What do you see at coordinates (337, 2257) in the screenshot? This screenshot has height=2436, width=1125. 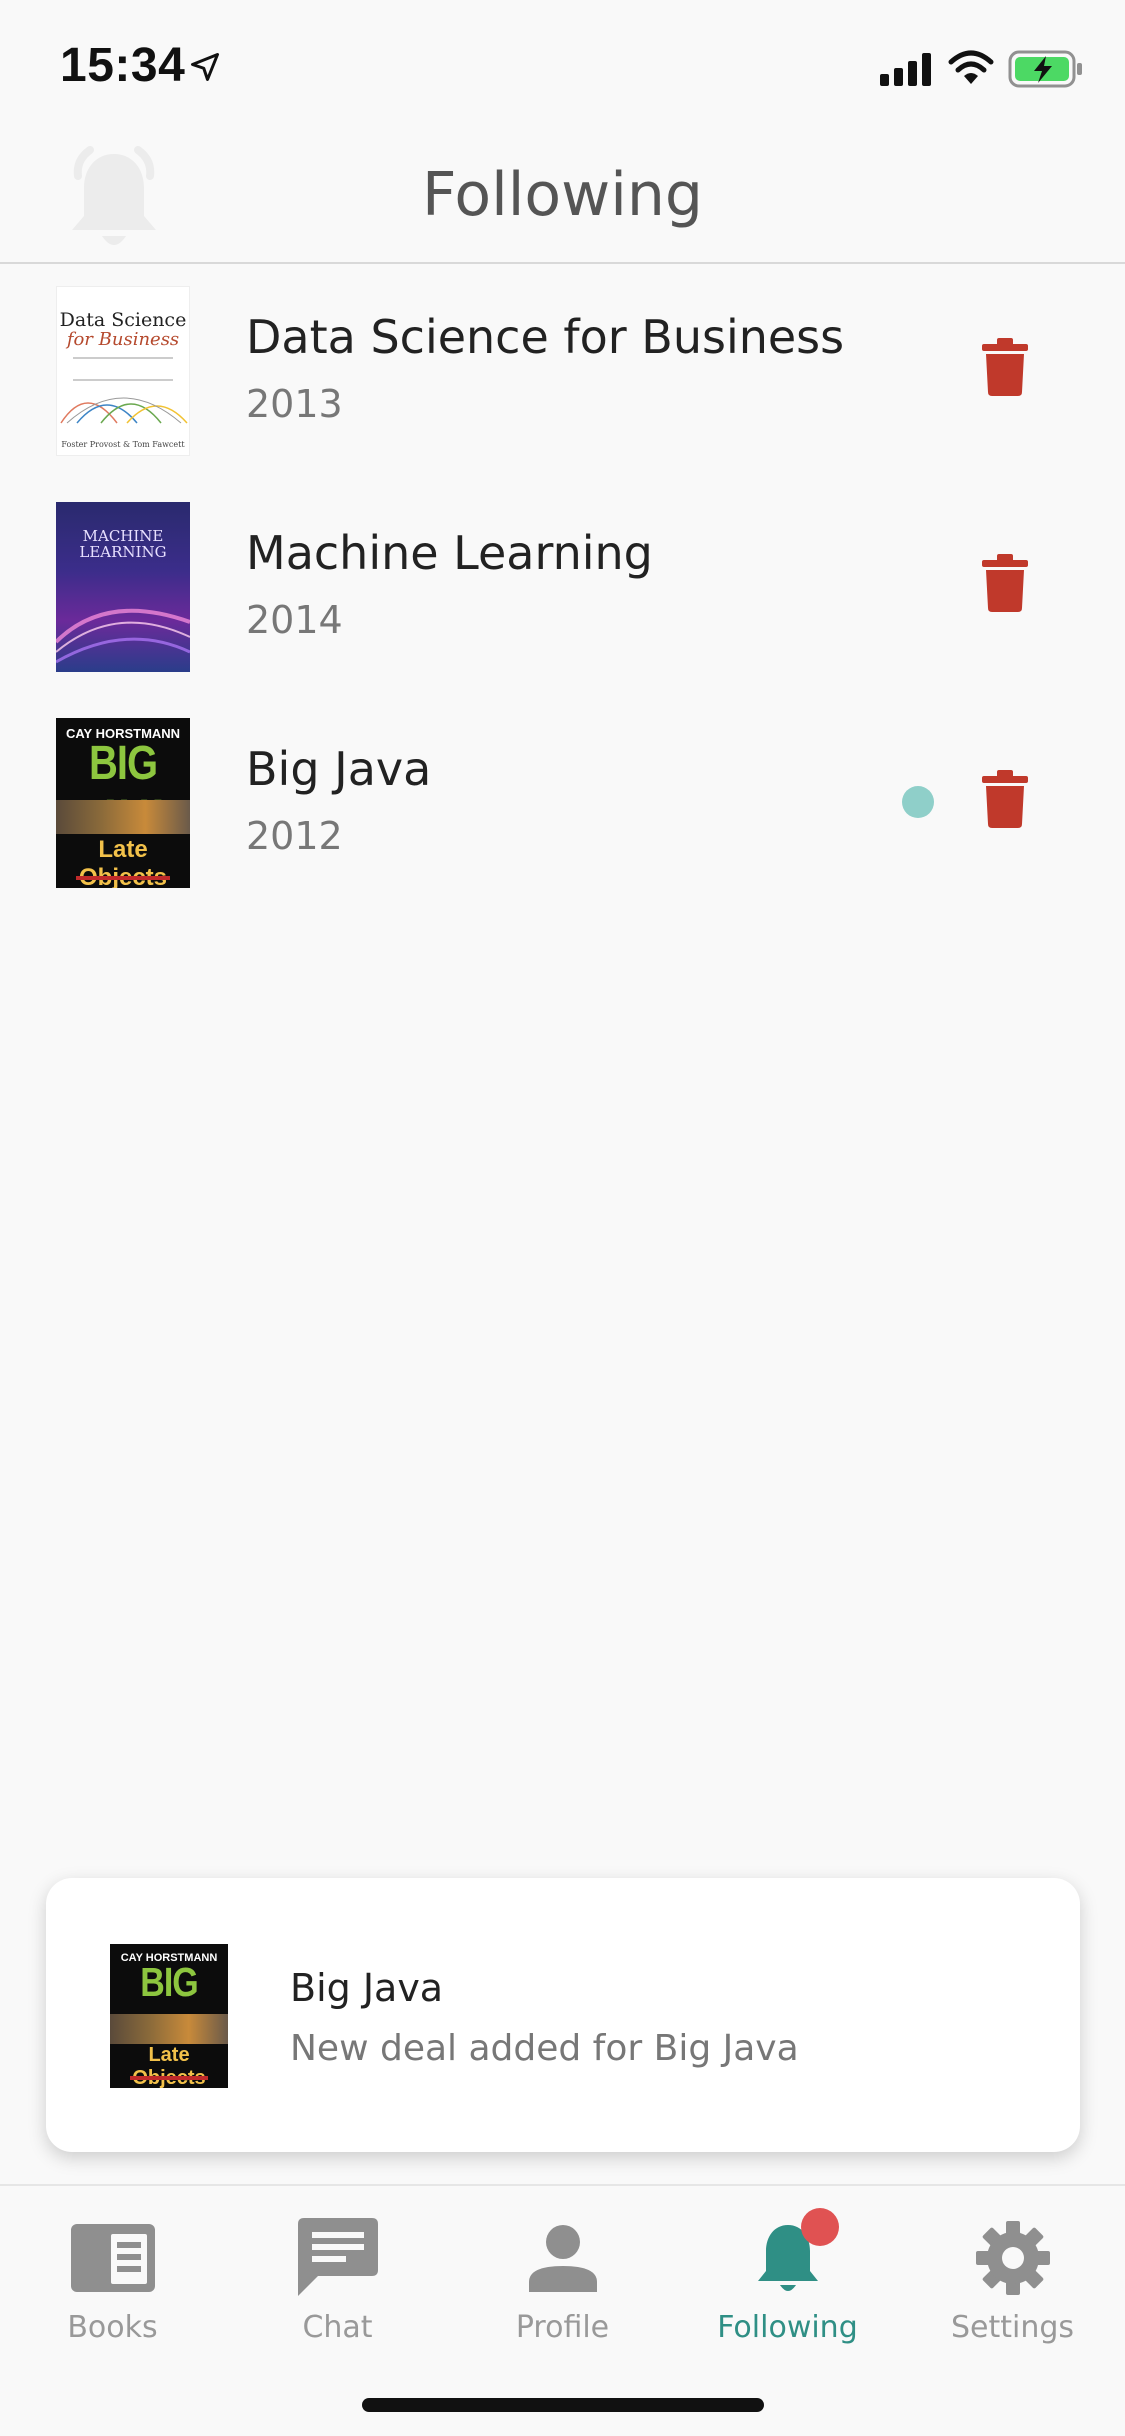 I see `chat-icon` at bounding box center [337, 2257].